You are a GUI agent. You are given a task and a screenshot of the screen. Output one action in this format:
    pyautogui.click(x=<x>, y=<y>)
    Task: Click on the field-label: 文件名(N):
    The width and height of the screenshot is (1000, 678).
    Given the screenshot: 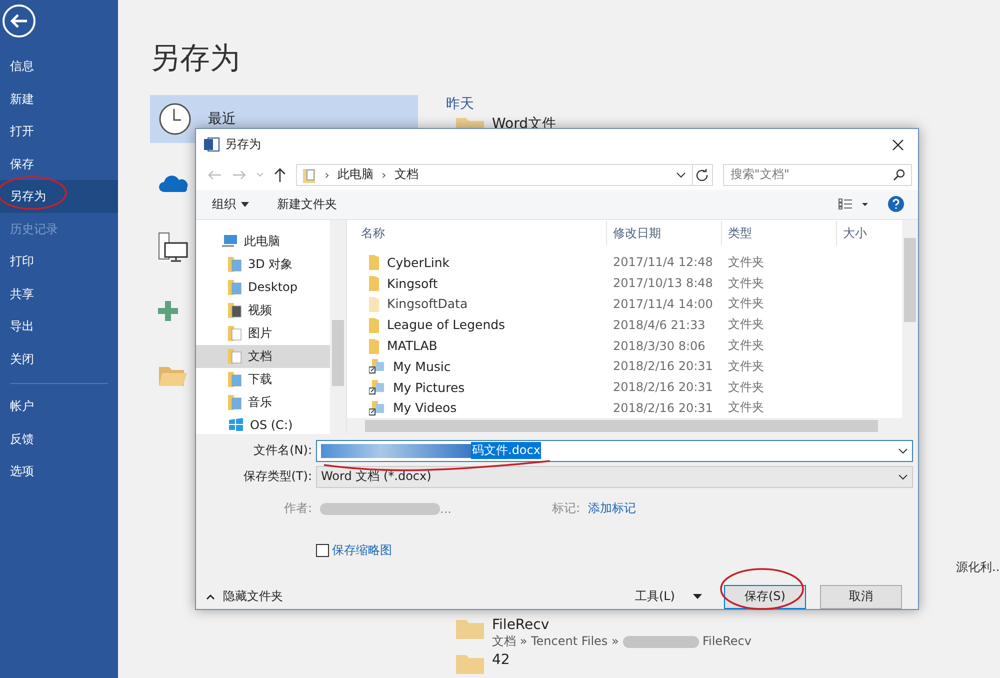 What is the action you would take?
    pyautogui.click(x=282, y=451)
    